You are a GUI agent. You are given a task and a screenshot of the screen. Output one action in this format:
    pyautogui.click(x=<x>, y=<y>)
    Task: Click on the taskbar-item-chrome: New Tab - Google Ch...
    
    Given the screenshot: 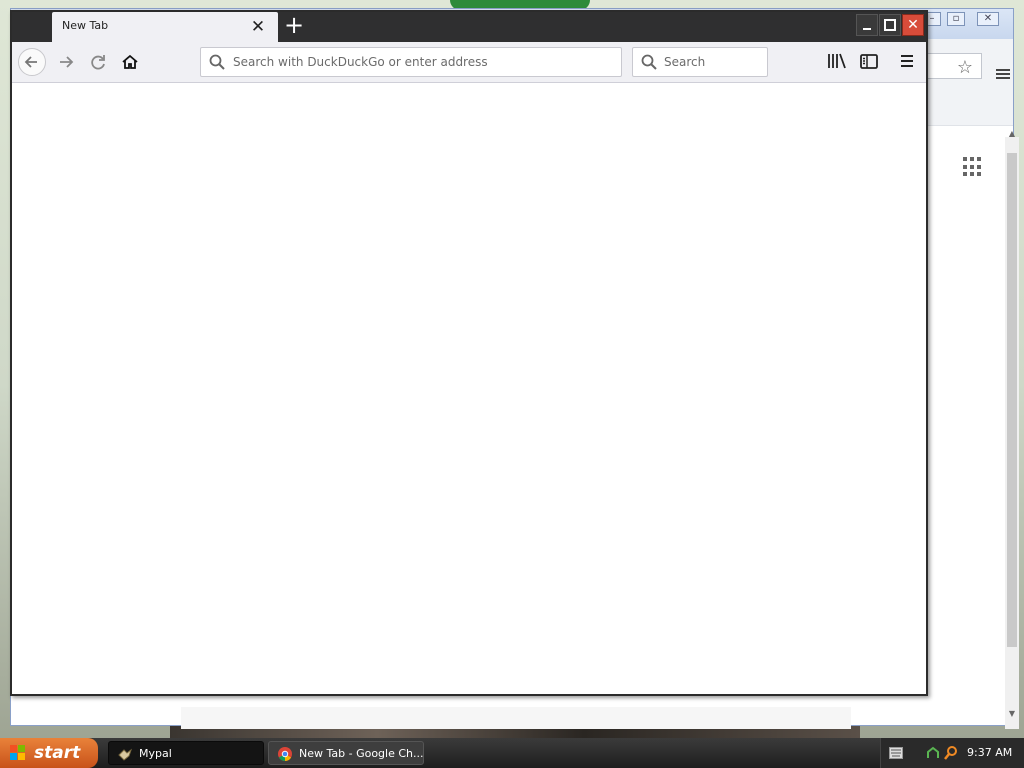 What is the action you would take?
    pyautogui.click(x=346, y=753)
    